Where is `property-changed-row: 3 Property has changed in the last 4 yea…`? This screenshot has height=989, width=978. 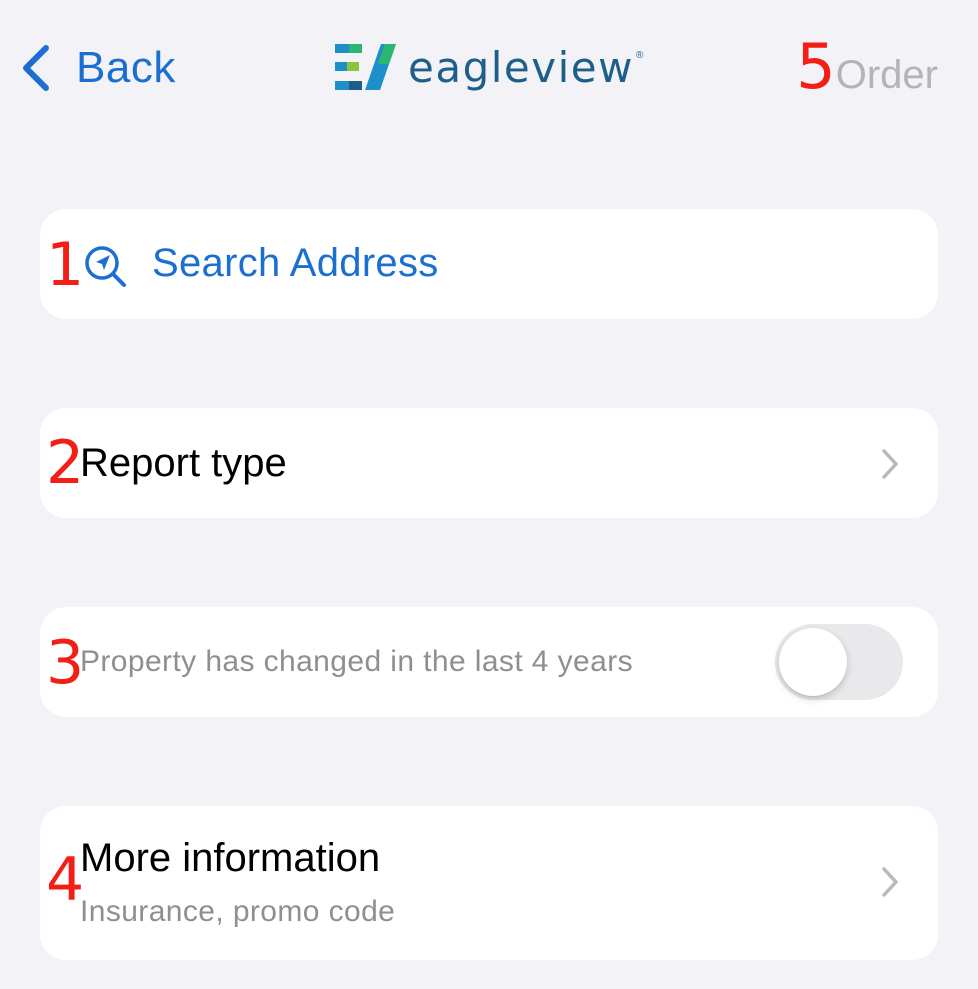 property-changed-row: 3 Property has changed in the last 4 yea… is located at coordinates (489, 662).